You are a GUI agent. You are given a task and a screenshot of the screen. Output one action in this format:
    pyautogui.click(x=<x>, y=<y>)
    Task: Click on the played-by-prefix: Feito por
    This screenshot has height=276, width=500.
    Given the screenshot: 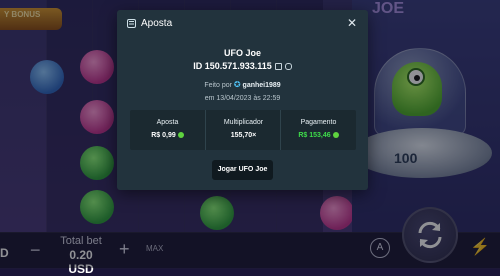 What is the action you would take?
    pyautogui.click(x=218, y=85)
    